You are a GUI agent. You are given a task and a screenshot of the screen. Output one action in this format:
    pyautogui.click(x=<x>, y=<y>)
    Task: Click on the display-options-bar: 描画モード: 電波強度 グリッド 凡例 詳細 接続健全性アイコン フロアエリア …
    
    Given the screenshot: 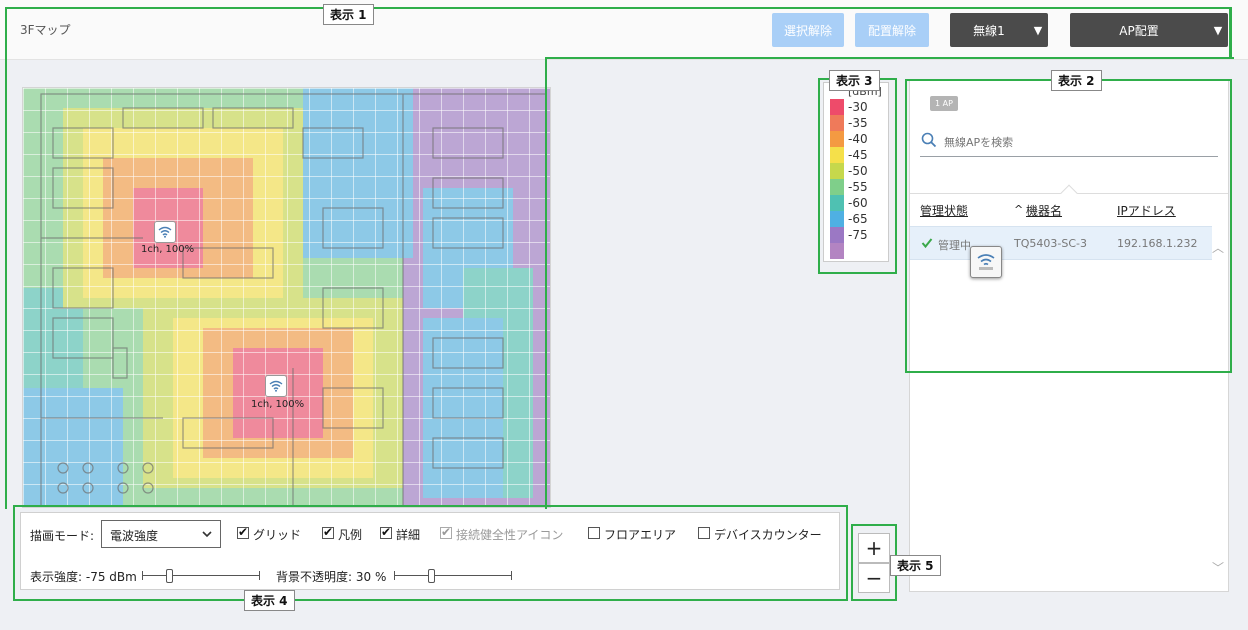 What is the action you would take?
    pyautogui.click(x=430, y=551)
    